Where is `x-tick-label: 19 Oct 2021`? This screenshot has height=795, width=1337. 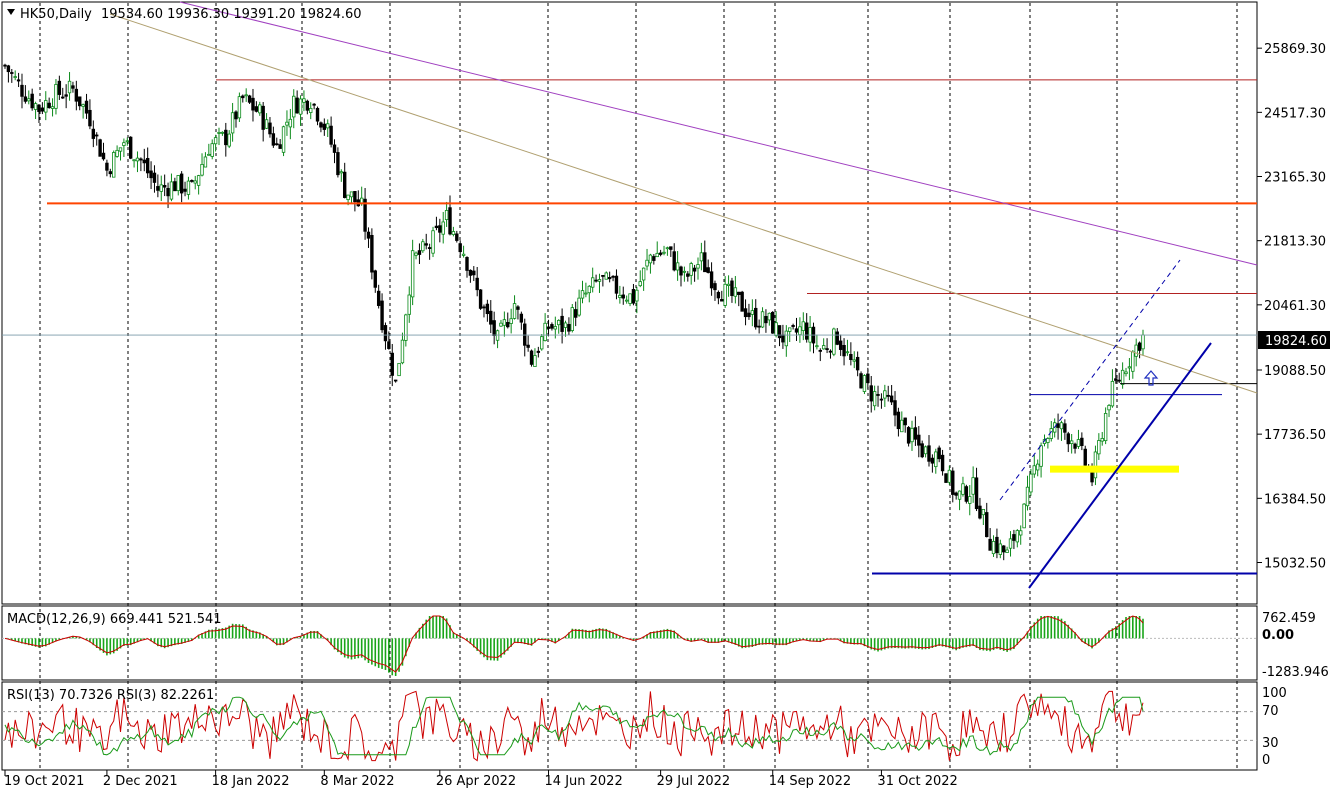 x-tick-label: 19 Oct 2021 is located at coordinates (44, 781).